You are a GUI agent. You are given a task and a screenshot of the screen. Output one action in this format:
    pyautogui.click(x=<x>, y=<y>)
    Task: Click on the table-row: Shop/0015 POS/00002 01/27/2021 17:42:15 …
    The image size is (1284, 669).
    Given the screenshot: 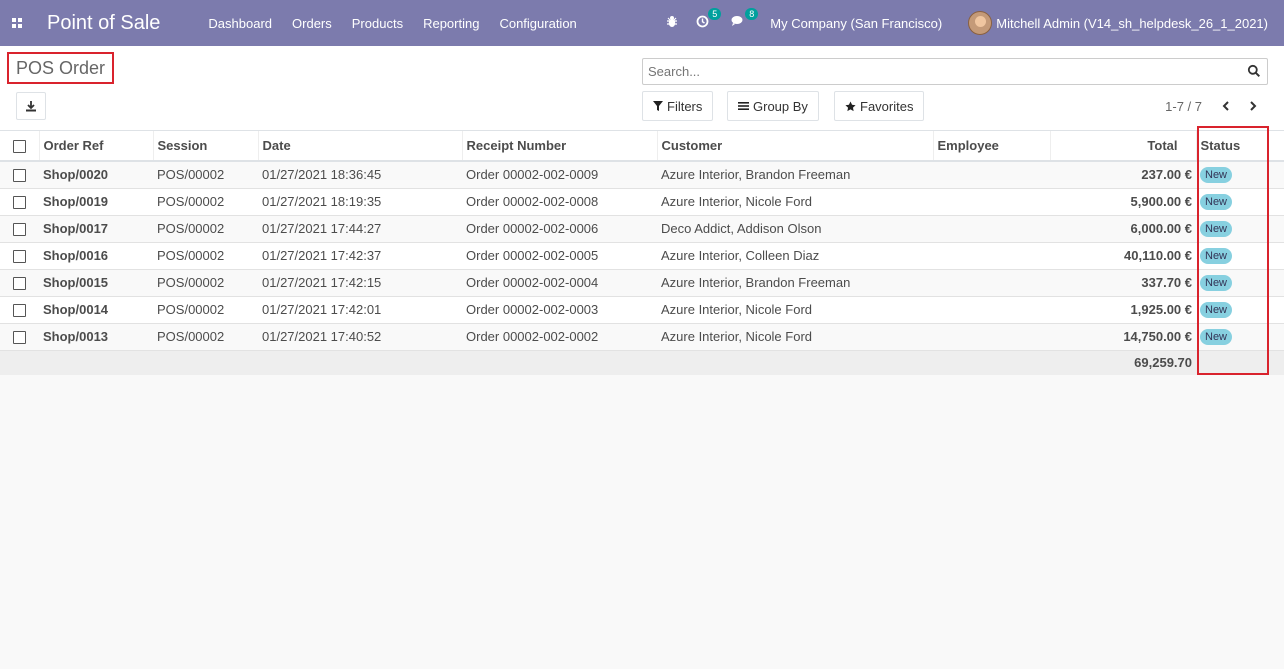 What is the action you would take?
    pyautogui.click(x=642, y=283)
    